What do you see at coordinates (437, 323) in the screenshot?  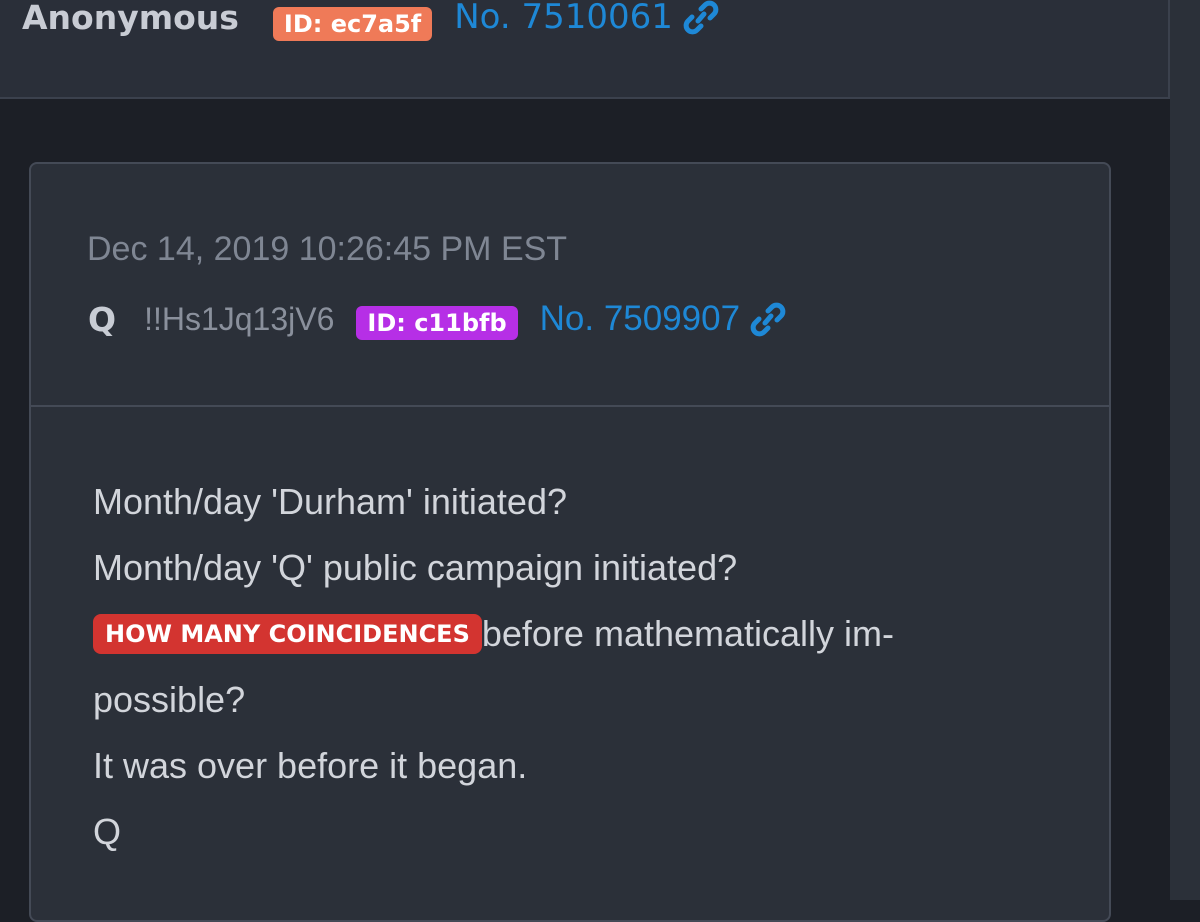 I see `poster-id-badge: ID: c11bfb` at bounding box center [437, 323].